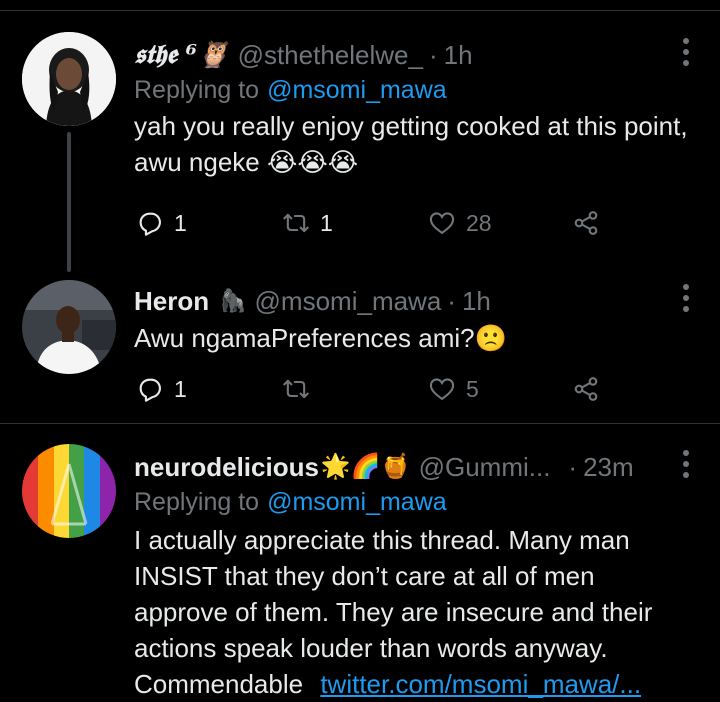 The height and width of the screenshot is (702, 720). I want to click on handle: @sthethelelwe_, so click(330, 55).